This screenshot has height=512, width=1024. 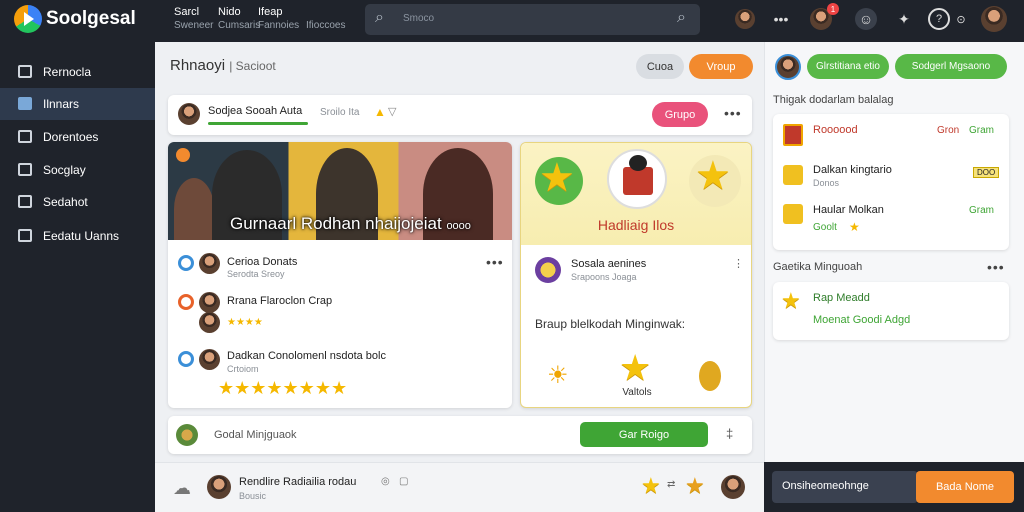 What do you see at coordinates (835, 130) in the screenshot?
I see `reward-name: Roooood` at bounding box center [835, 130].